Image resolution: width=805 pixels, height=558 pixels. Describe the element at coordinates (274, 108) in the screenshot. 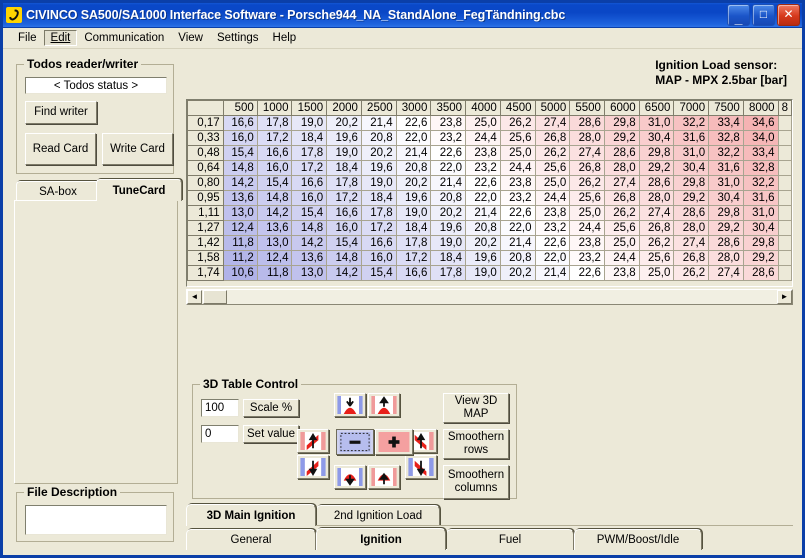

I see `table-column-header: 1000` at that location.